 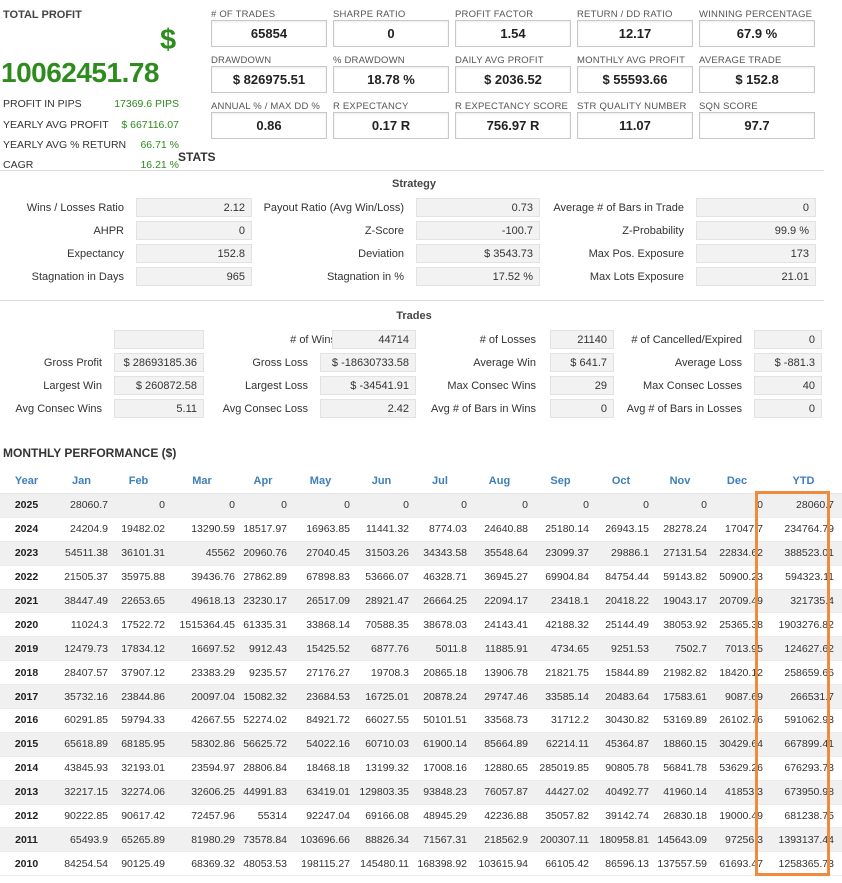 What do you see at coordinates (392, 31) in the screenshot?
I see `metric-sharpe: SHARPE RATIO 0` at bounding box center [392, 31].